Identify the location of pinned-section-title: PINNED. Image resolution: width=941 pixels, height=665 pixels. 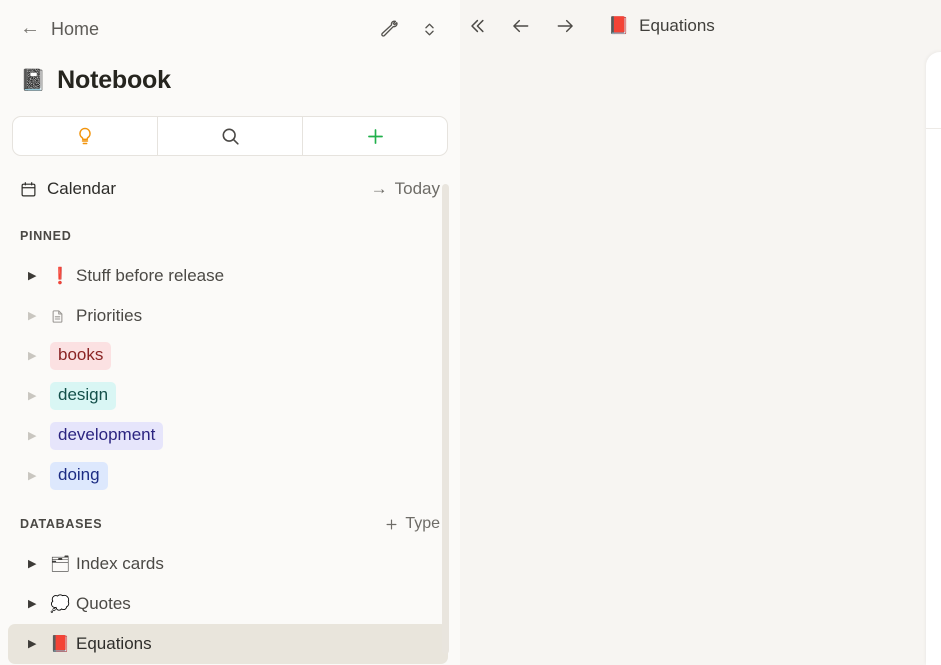
(46, 236).